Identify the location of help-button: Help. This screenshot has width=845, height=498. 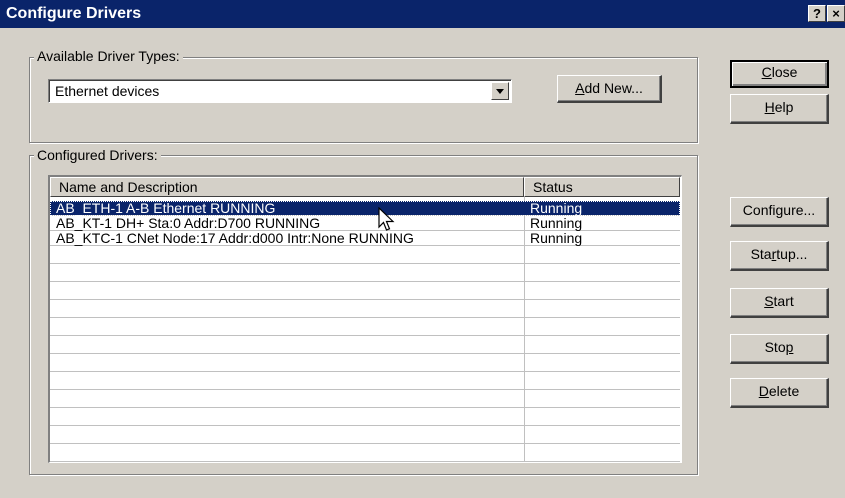
(779, 109).